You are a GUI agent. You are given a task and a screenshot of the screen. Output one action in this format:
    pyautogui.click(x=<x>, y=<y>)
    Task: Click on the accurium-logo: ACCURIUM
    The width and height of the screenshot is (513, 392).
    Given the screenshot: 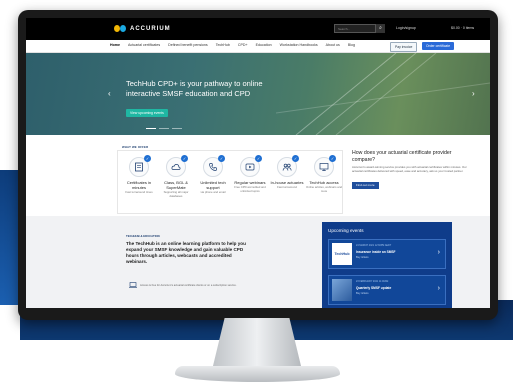 What is the action you would take?
    pyautogui.click(x=142, y=28)
    